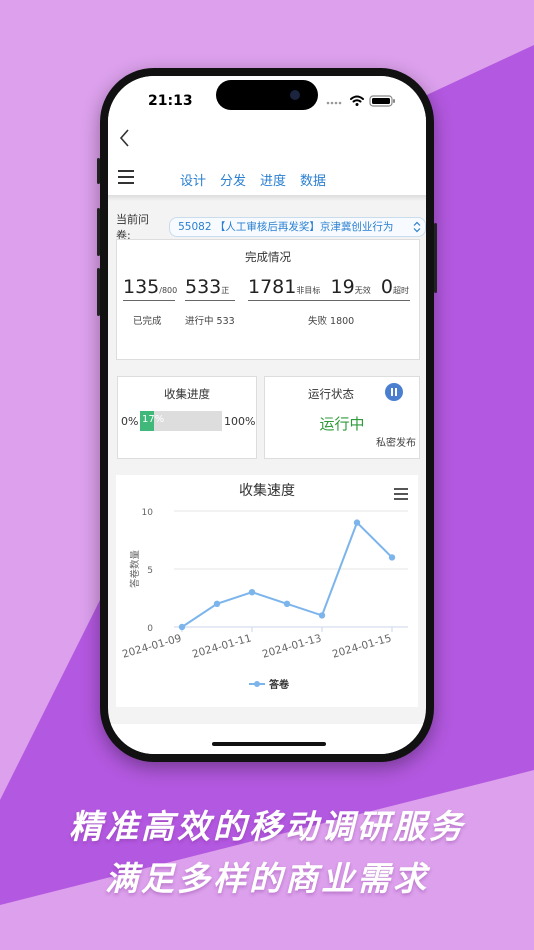  I want to click on series-line-答卷, so click(287, 574).